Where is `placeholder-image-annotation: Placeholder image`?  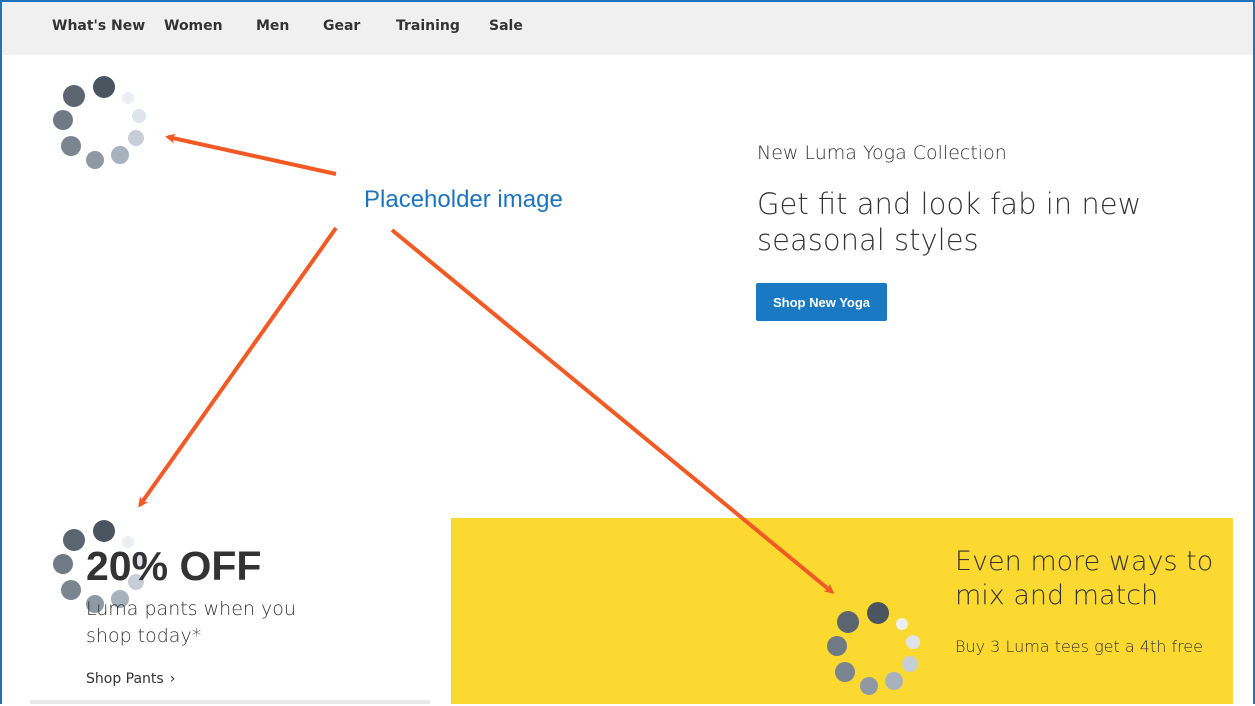
placeholder-image-annotation: Placeholder image is located at coordinates (463, 199).